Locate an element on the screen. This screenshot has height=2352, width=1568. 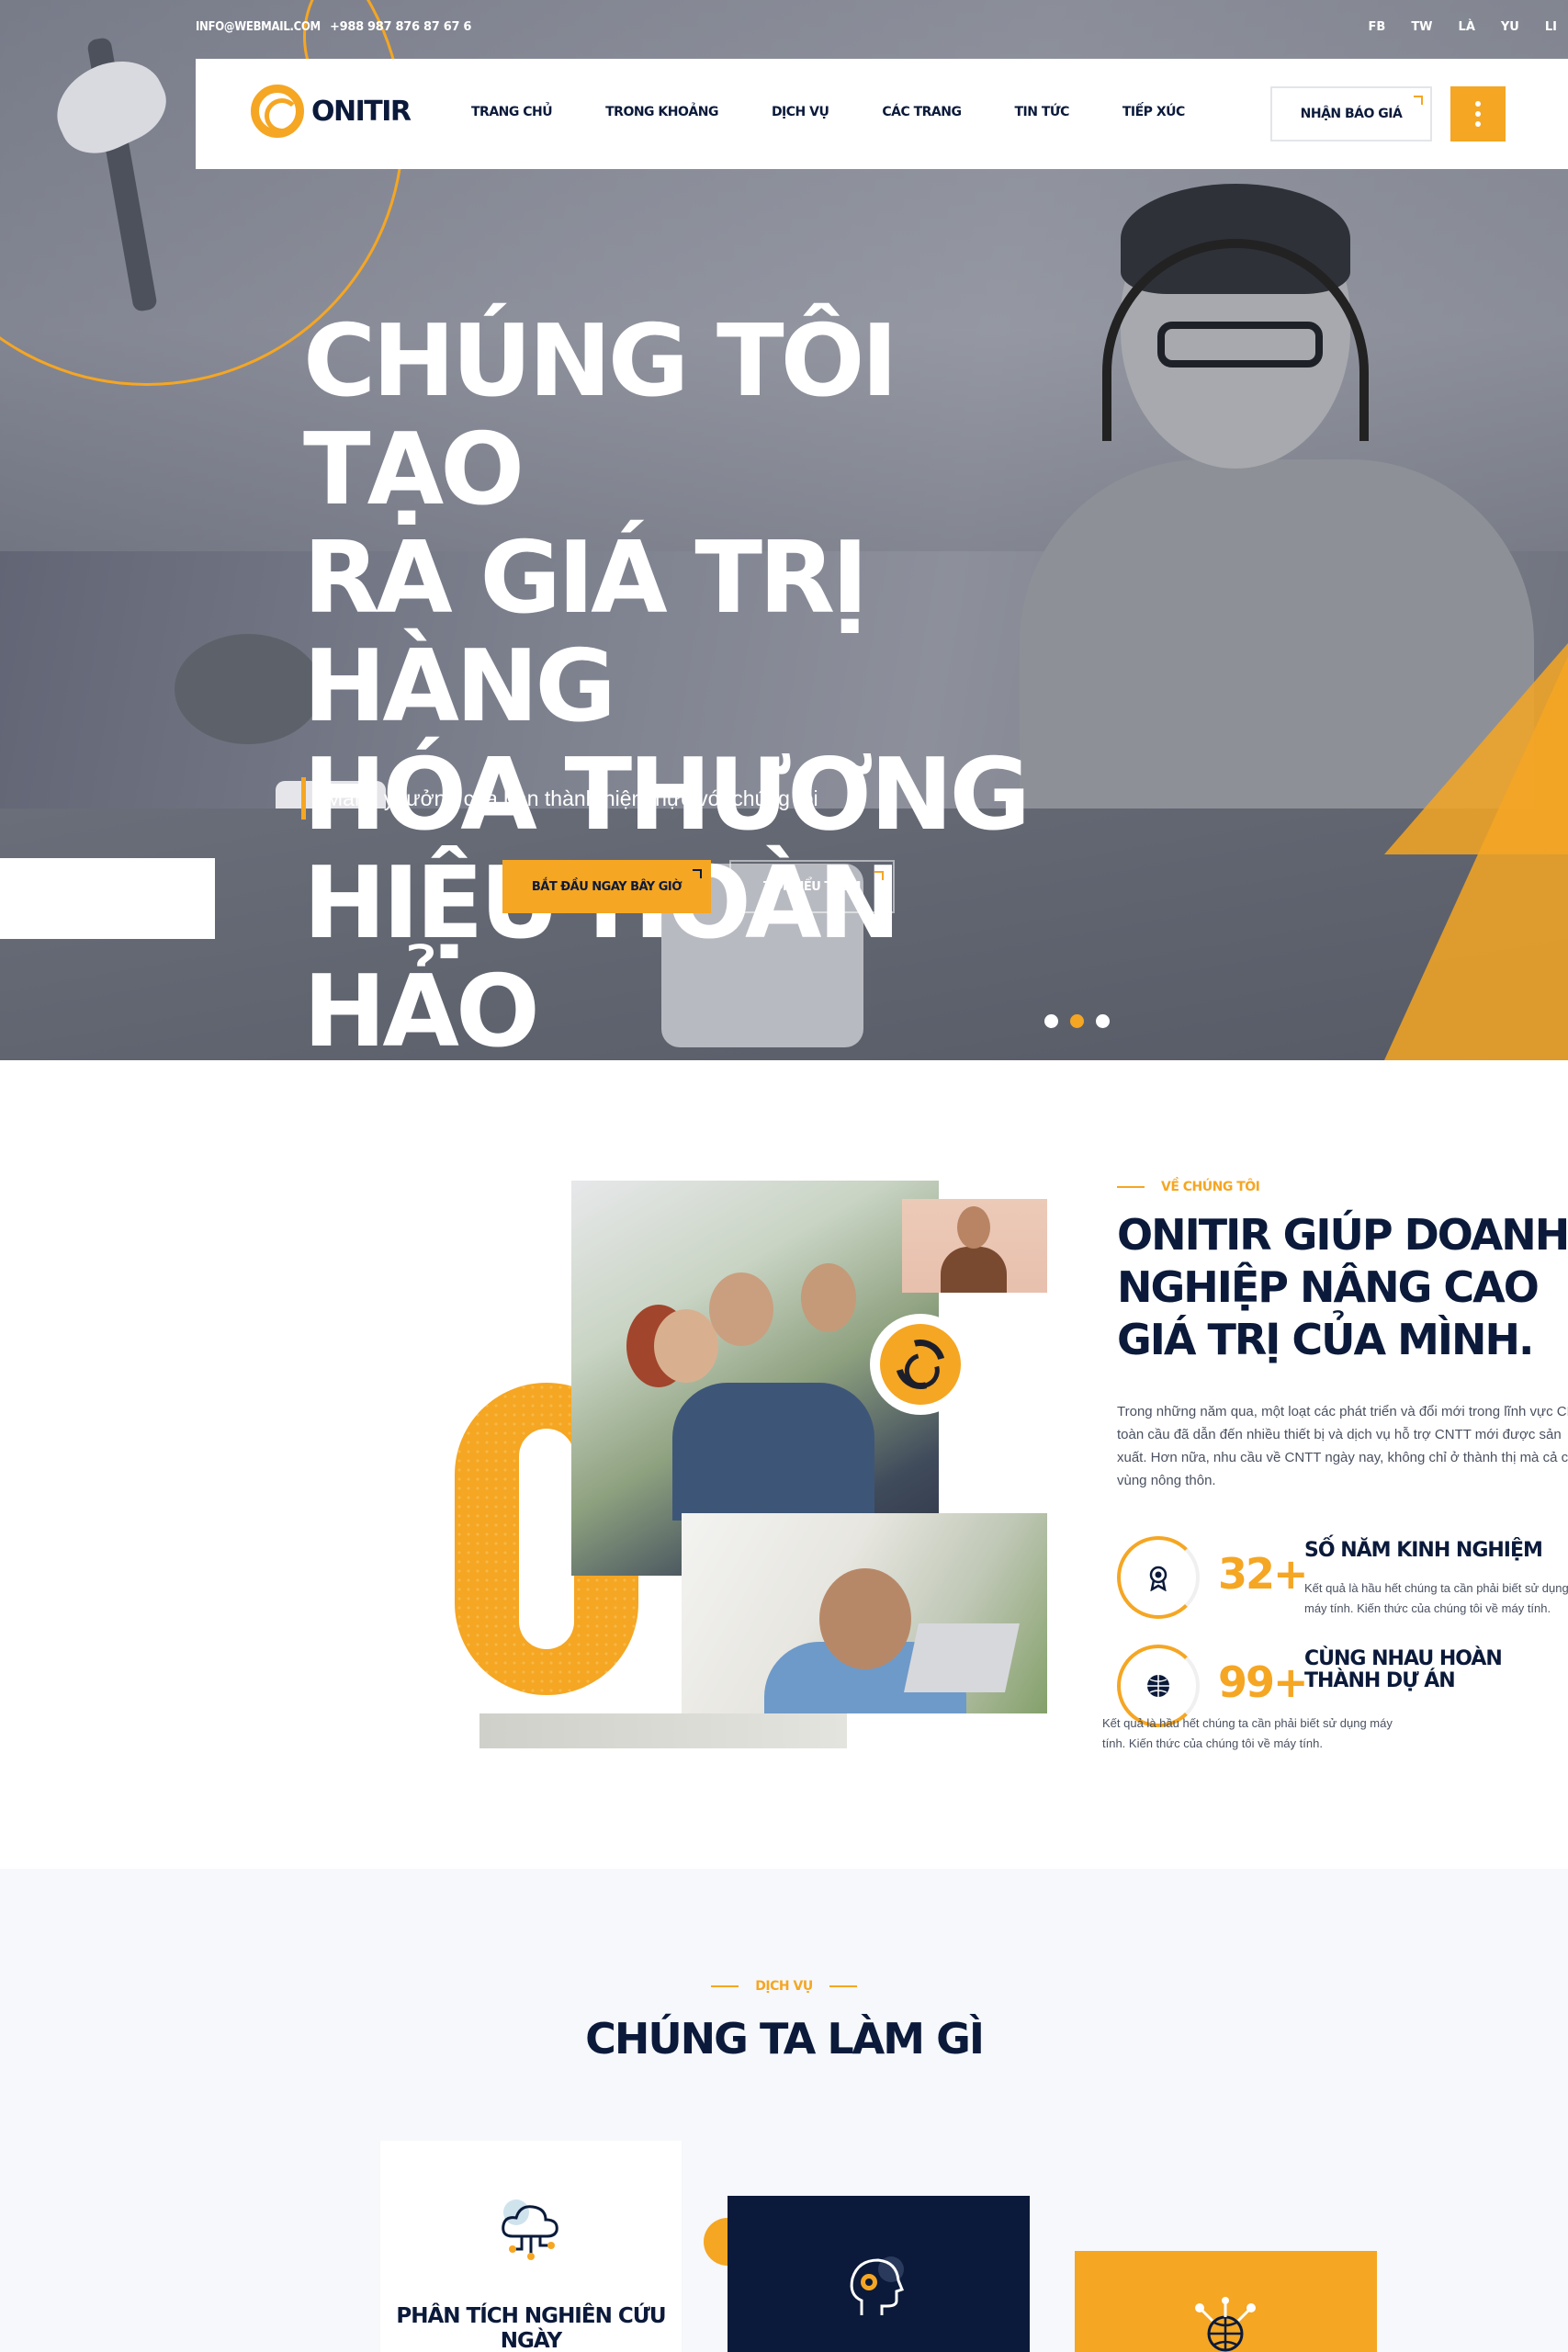
slider-dots is located at coordinates (1077, 1021).